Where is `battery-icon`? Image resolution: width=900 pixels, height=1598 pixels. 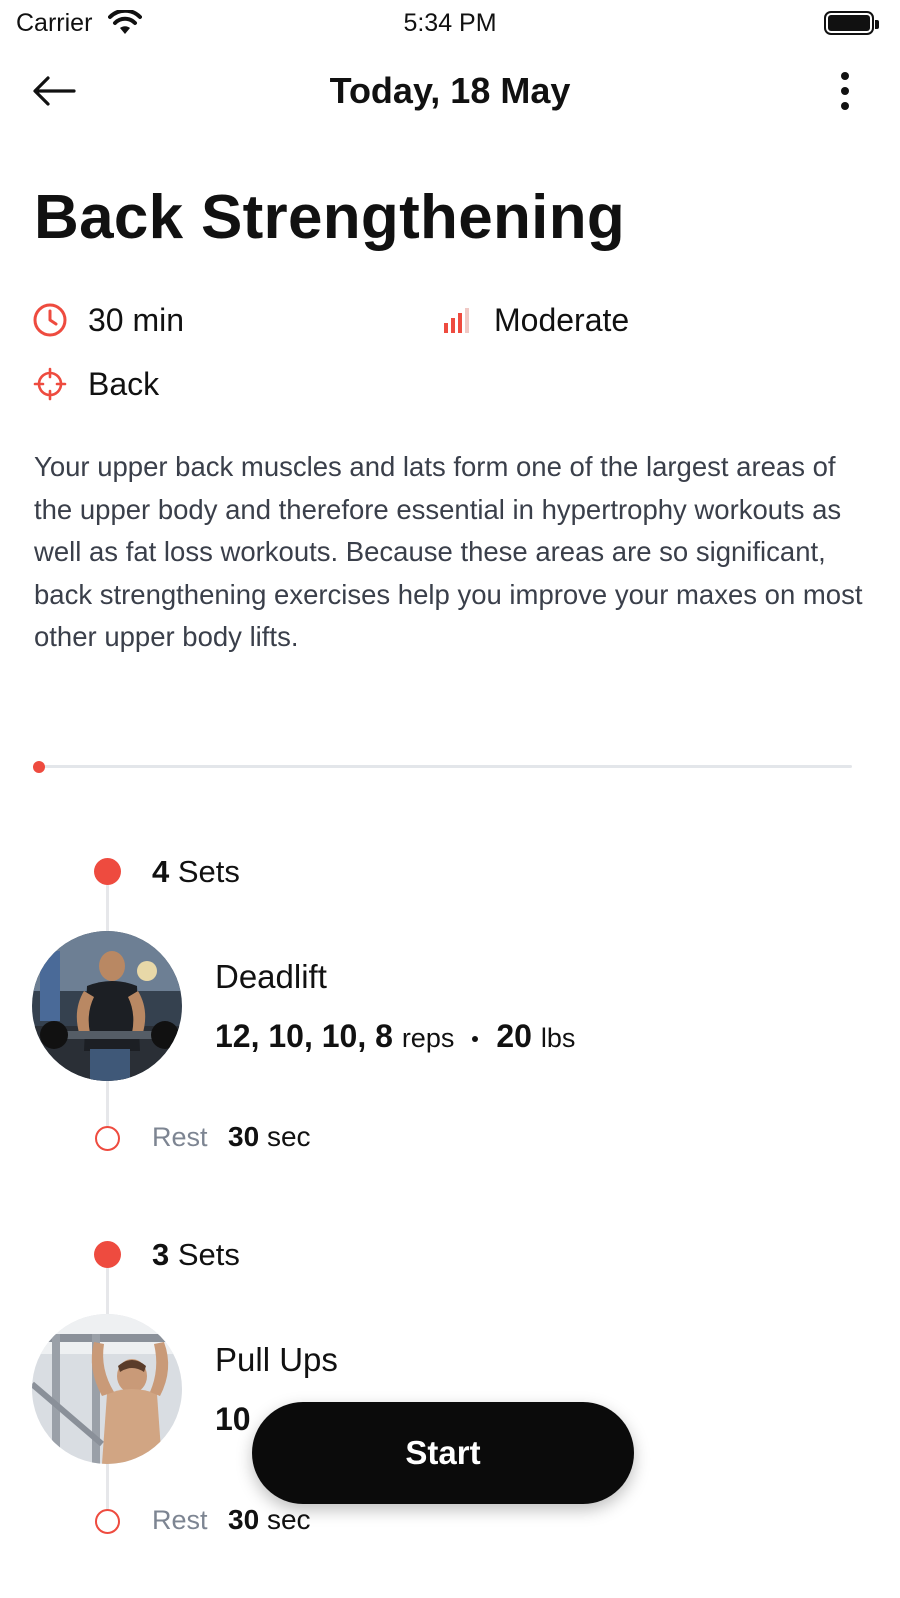
battery-icon is located at coordinates (851, 23).